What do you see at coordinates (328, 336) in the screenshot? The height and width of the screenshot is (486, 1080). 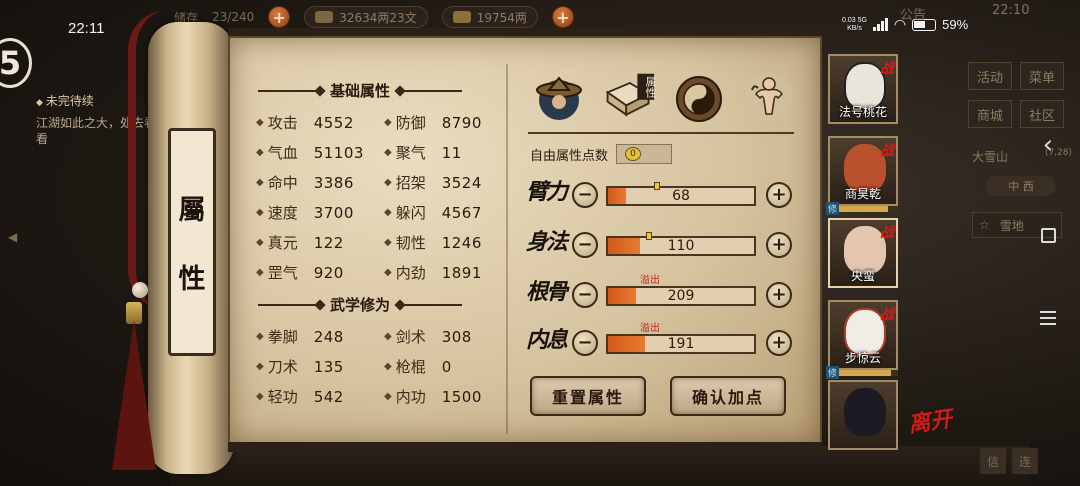 I see `stat-value: 248` at bounding box center [328, 336].